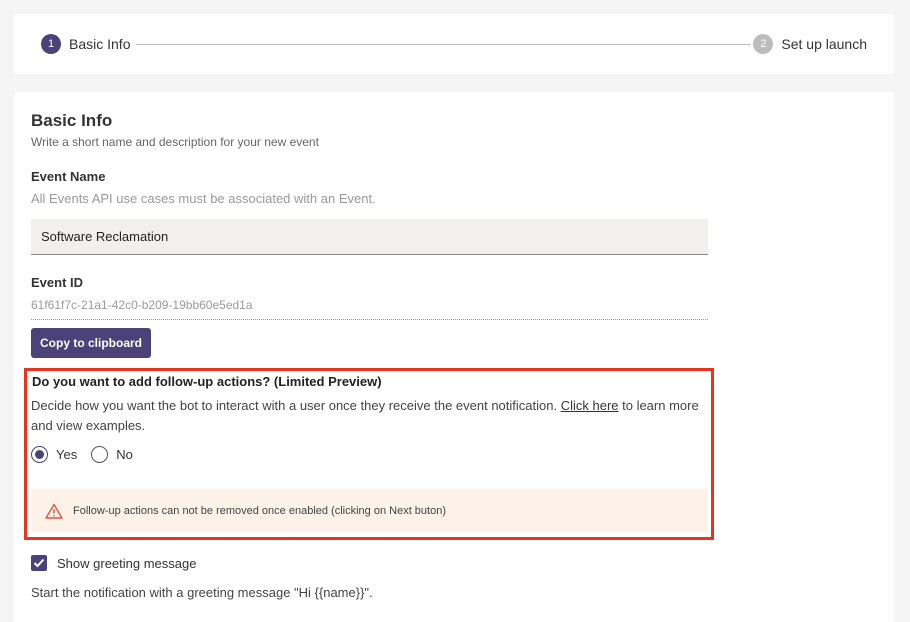  I want to click on greeting-checkbox-row: Show greeting message, so click(113, 563).